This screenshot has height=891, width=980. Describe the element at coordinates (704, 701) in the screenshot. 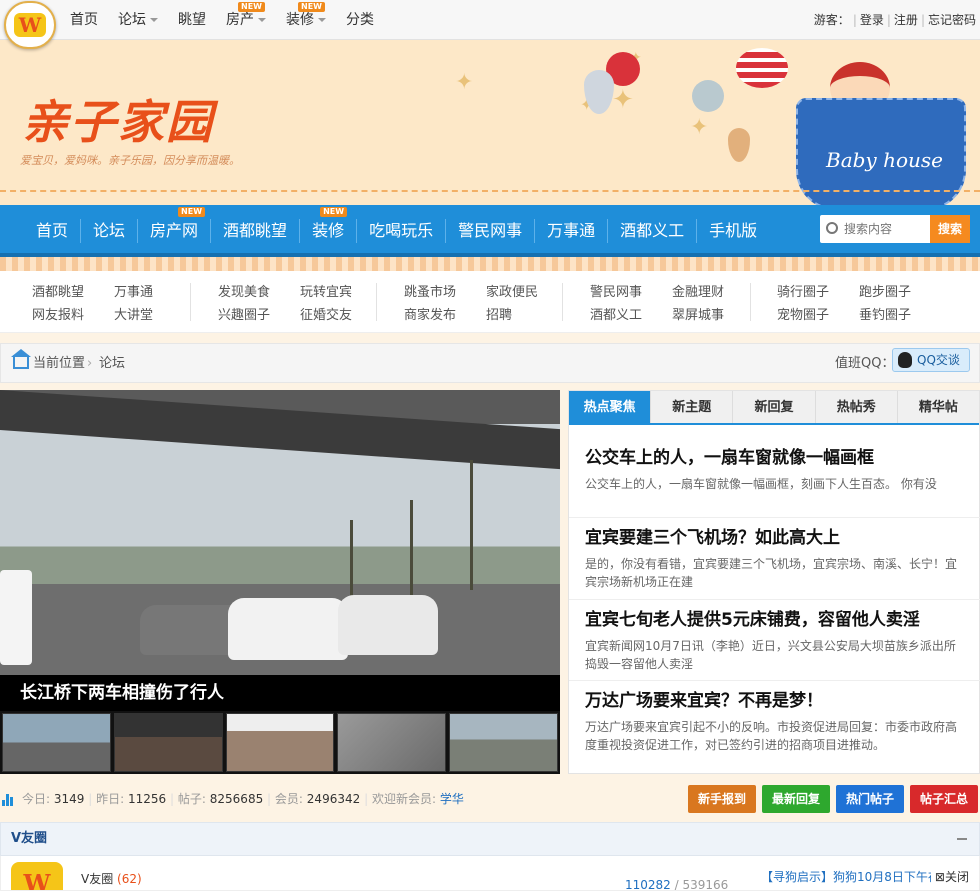

I see `news-title: 万达广场要来宜宾？不再是梦！` at that location.